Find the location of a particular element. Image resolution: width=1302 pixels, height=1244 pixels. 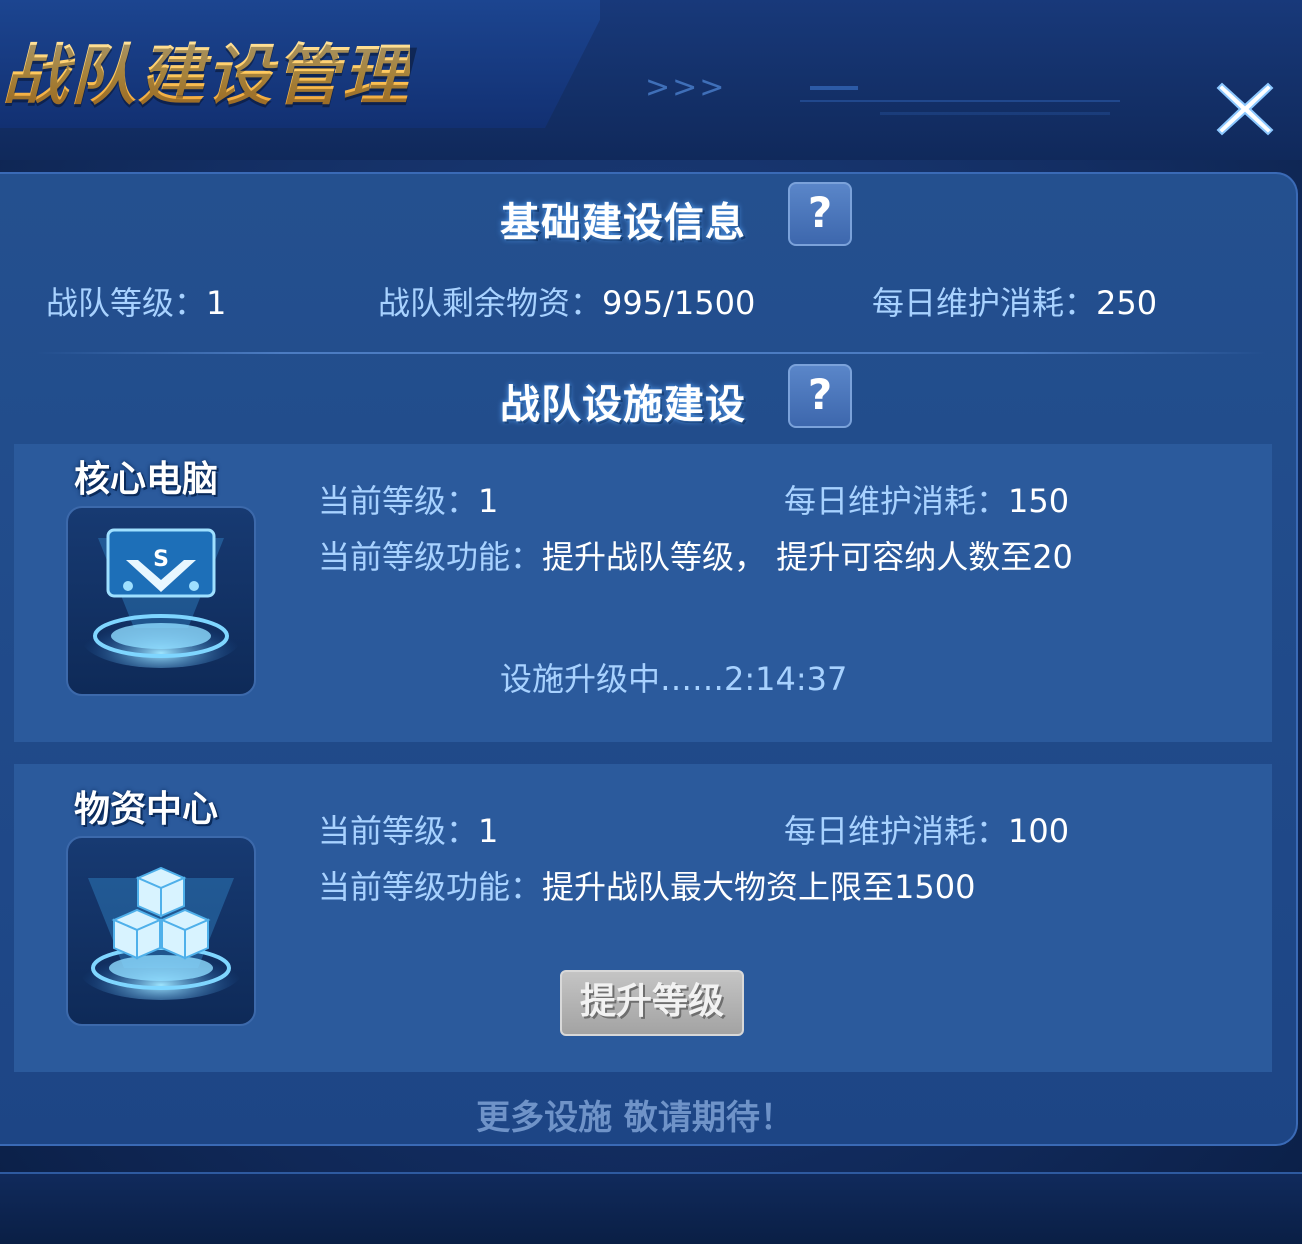

close-button is located at coordinates (1245, 109).